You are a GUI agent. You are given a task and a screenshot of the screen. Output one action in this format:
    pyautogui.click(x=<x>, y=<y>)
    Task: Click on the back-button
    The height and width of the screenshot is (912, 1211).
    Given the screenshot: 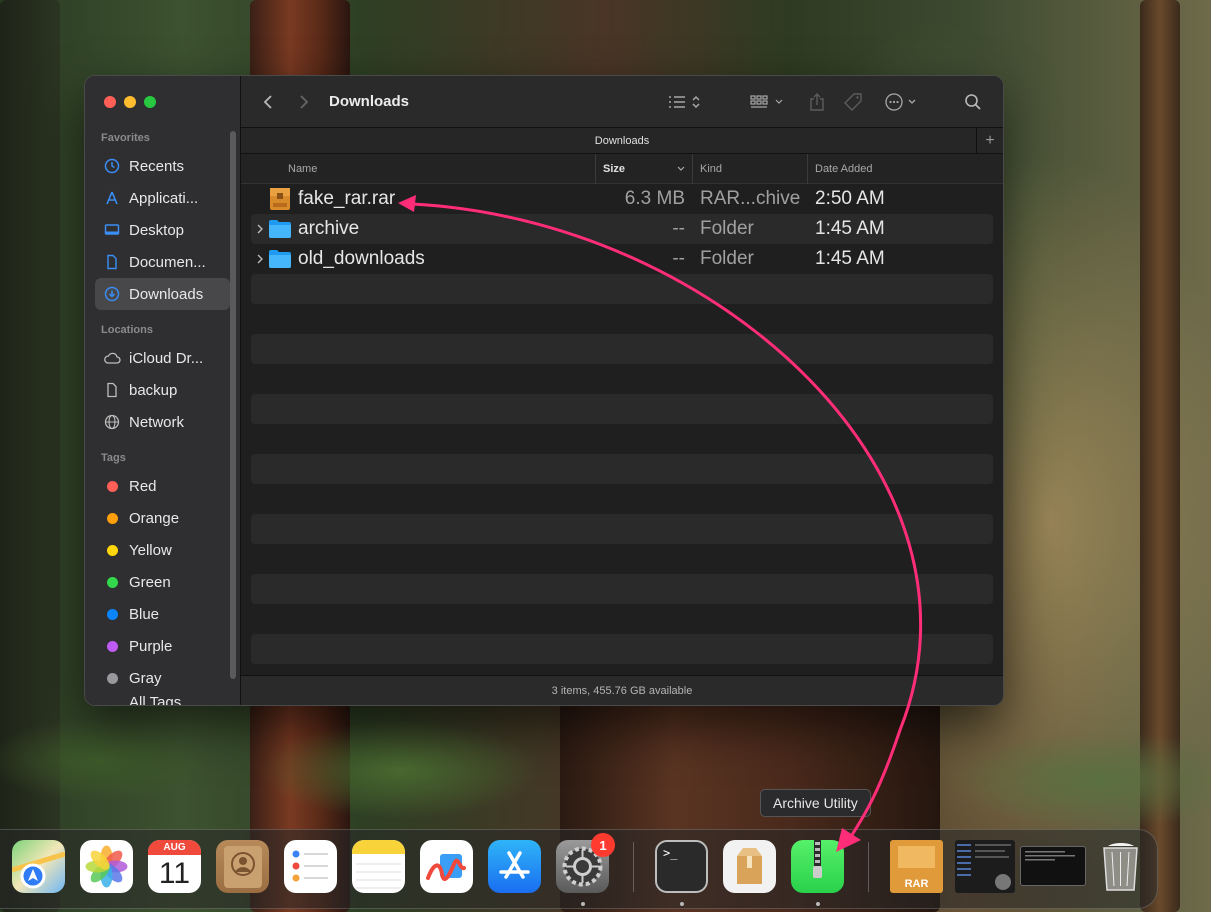 What is the action you would take?
    pyautogui.click(x=268, y=102)
    